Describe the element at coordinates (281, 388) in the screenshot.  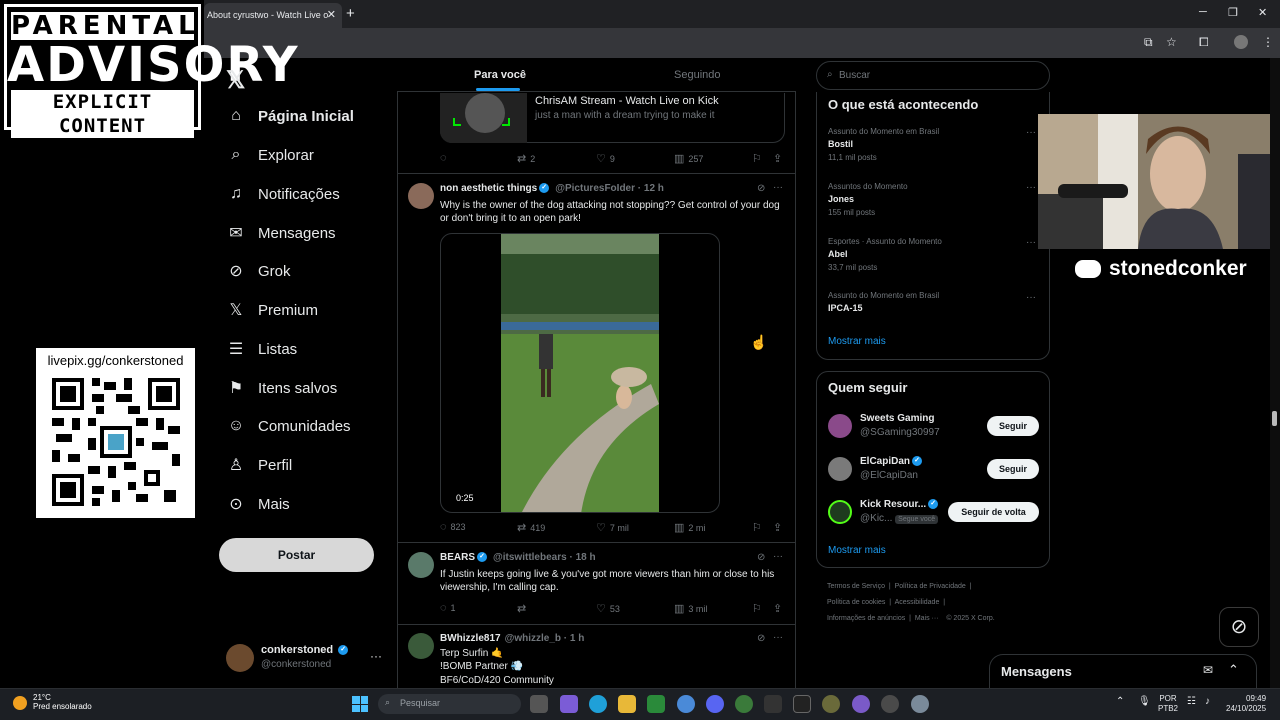
I see `nav-bookmarks: ⚑ Itens salvos` at that location.